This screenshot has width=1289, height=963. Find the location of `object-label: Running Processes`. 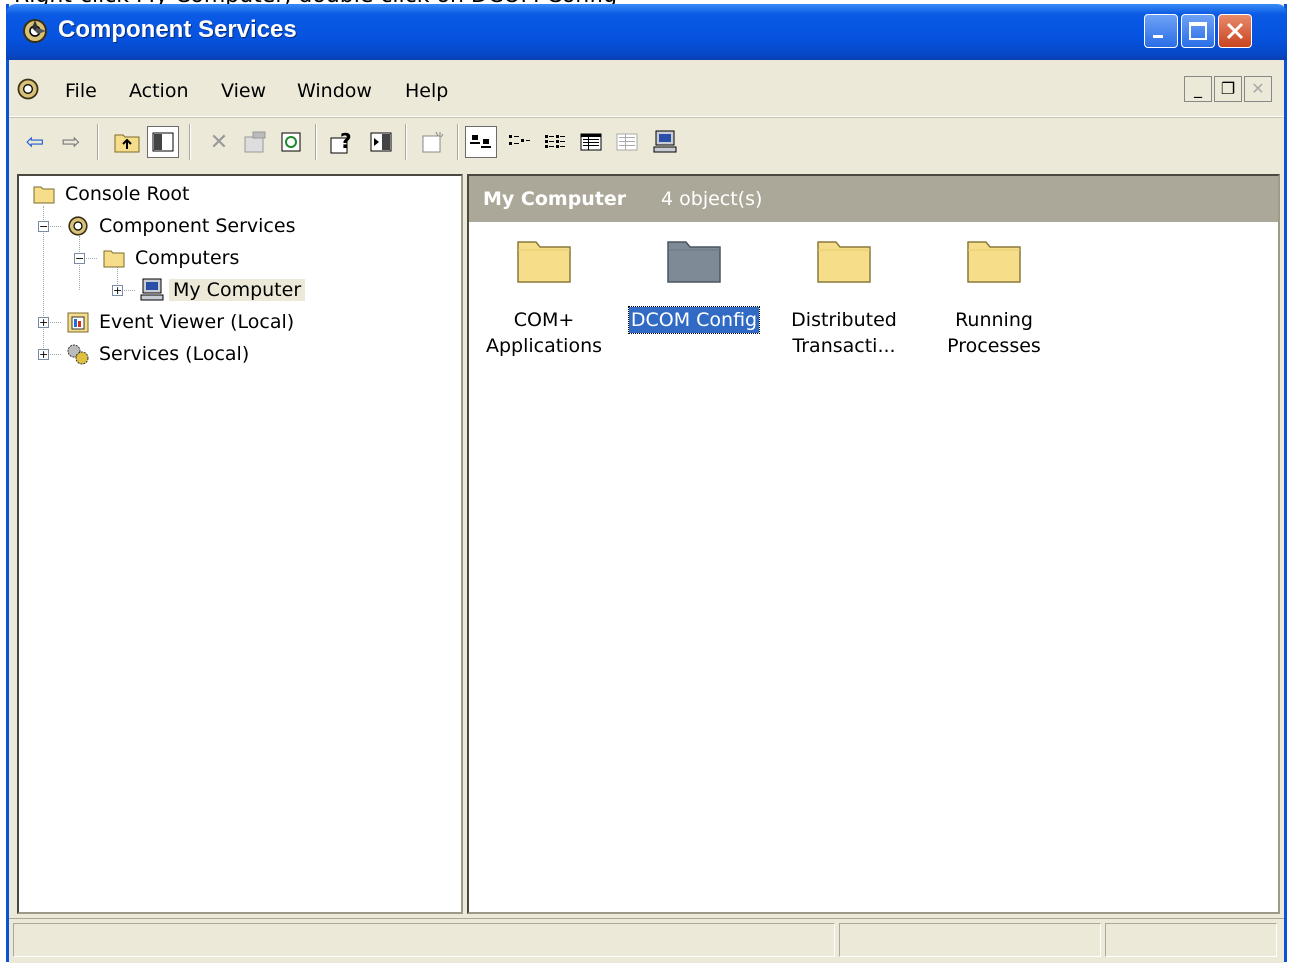

object-label: Running Processes is located at coordinates (994, 333).